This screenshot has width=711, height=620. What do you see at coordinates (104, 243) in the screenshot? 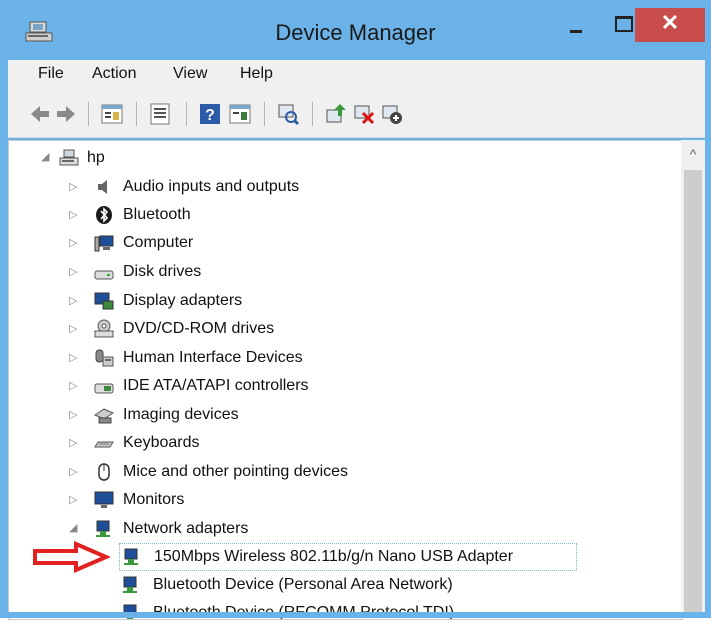
I see `computer-icon` at bounding box center [104, 243].